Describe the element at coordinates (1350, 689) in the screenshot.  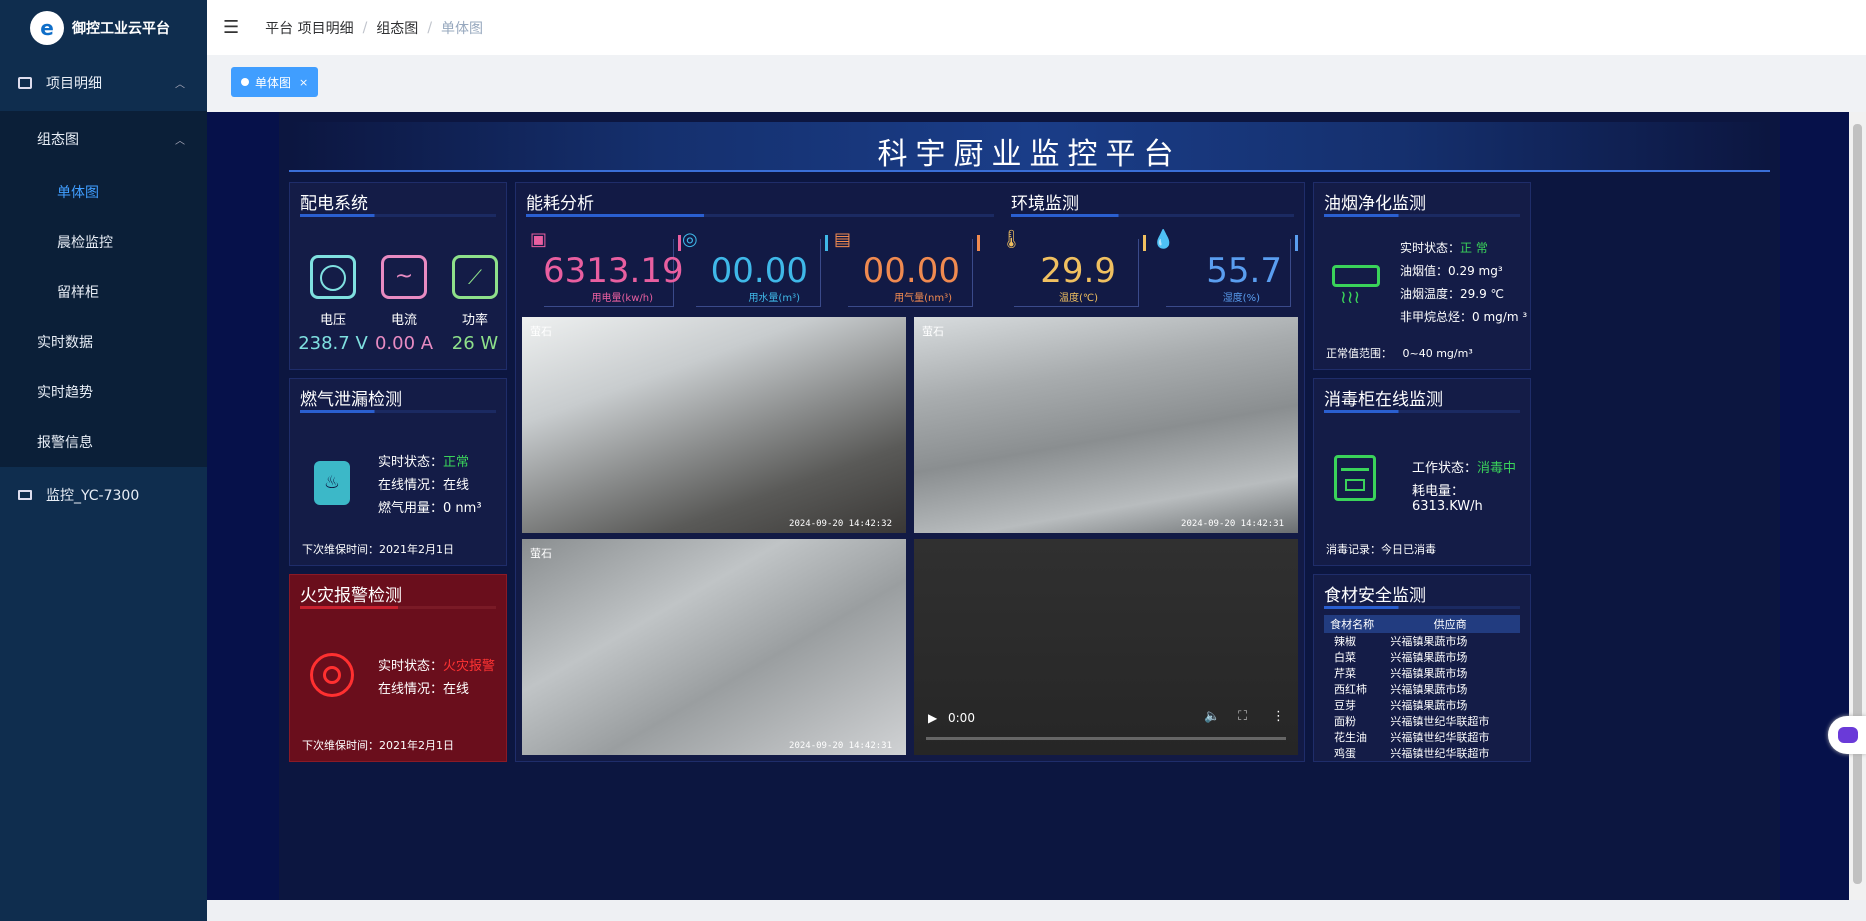
I see `food-name: 西红柿` at that location.